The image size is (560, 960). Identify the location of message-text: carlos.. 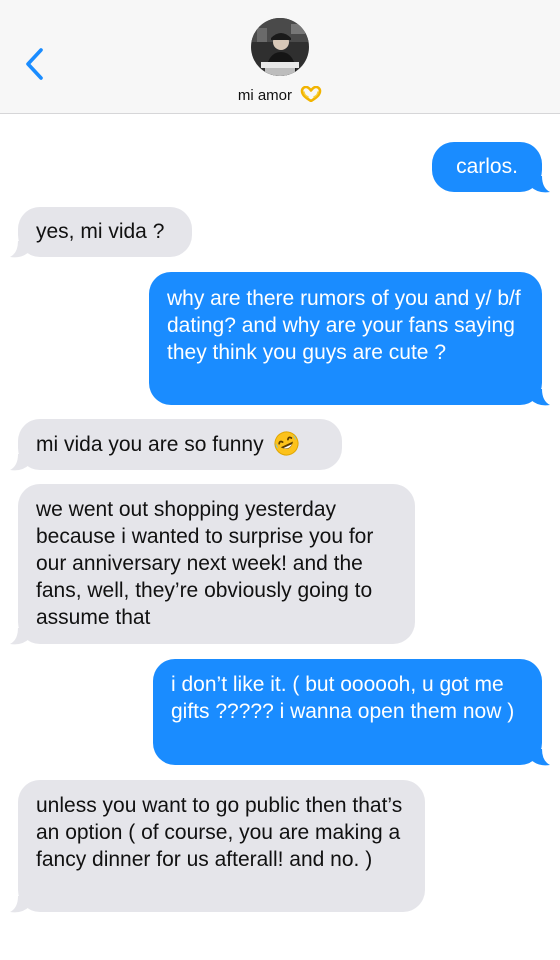
(487, 166).